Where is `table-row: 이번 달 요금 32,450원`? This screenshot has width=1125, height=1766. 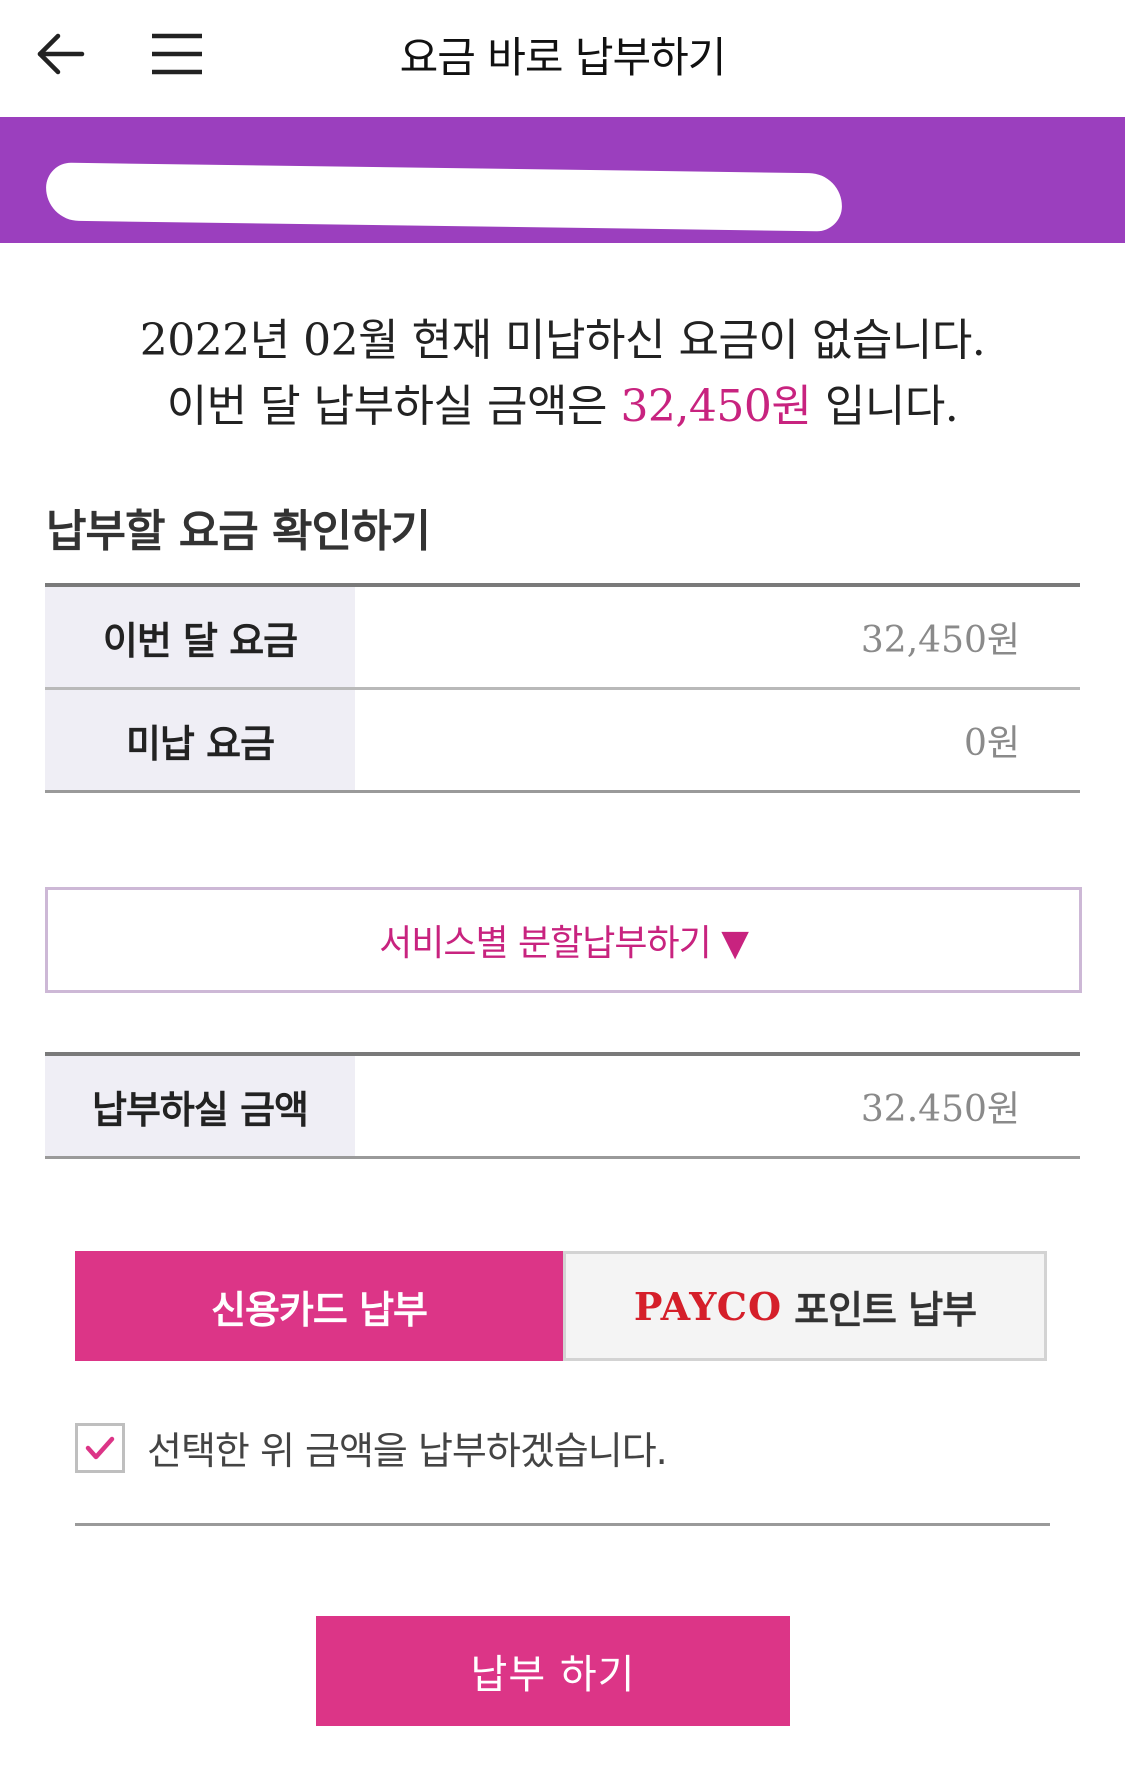 table-row: 이번 달 요금 32,450원 is located at coordinates (562, 638).